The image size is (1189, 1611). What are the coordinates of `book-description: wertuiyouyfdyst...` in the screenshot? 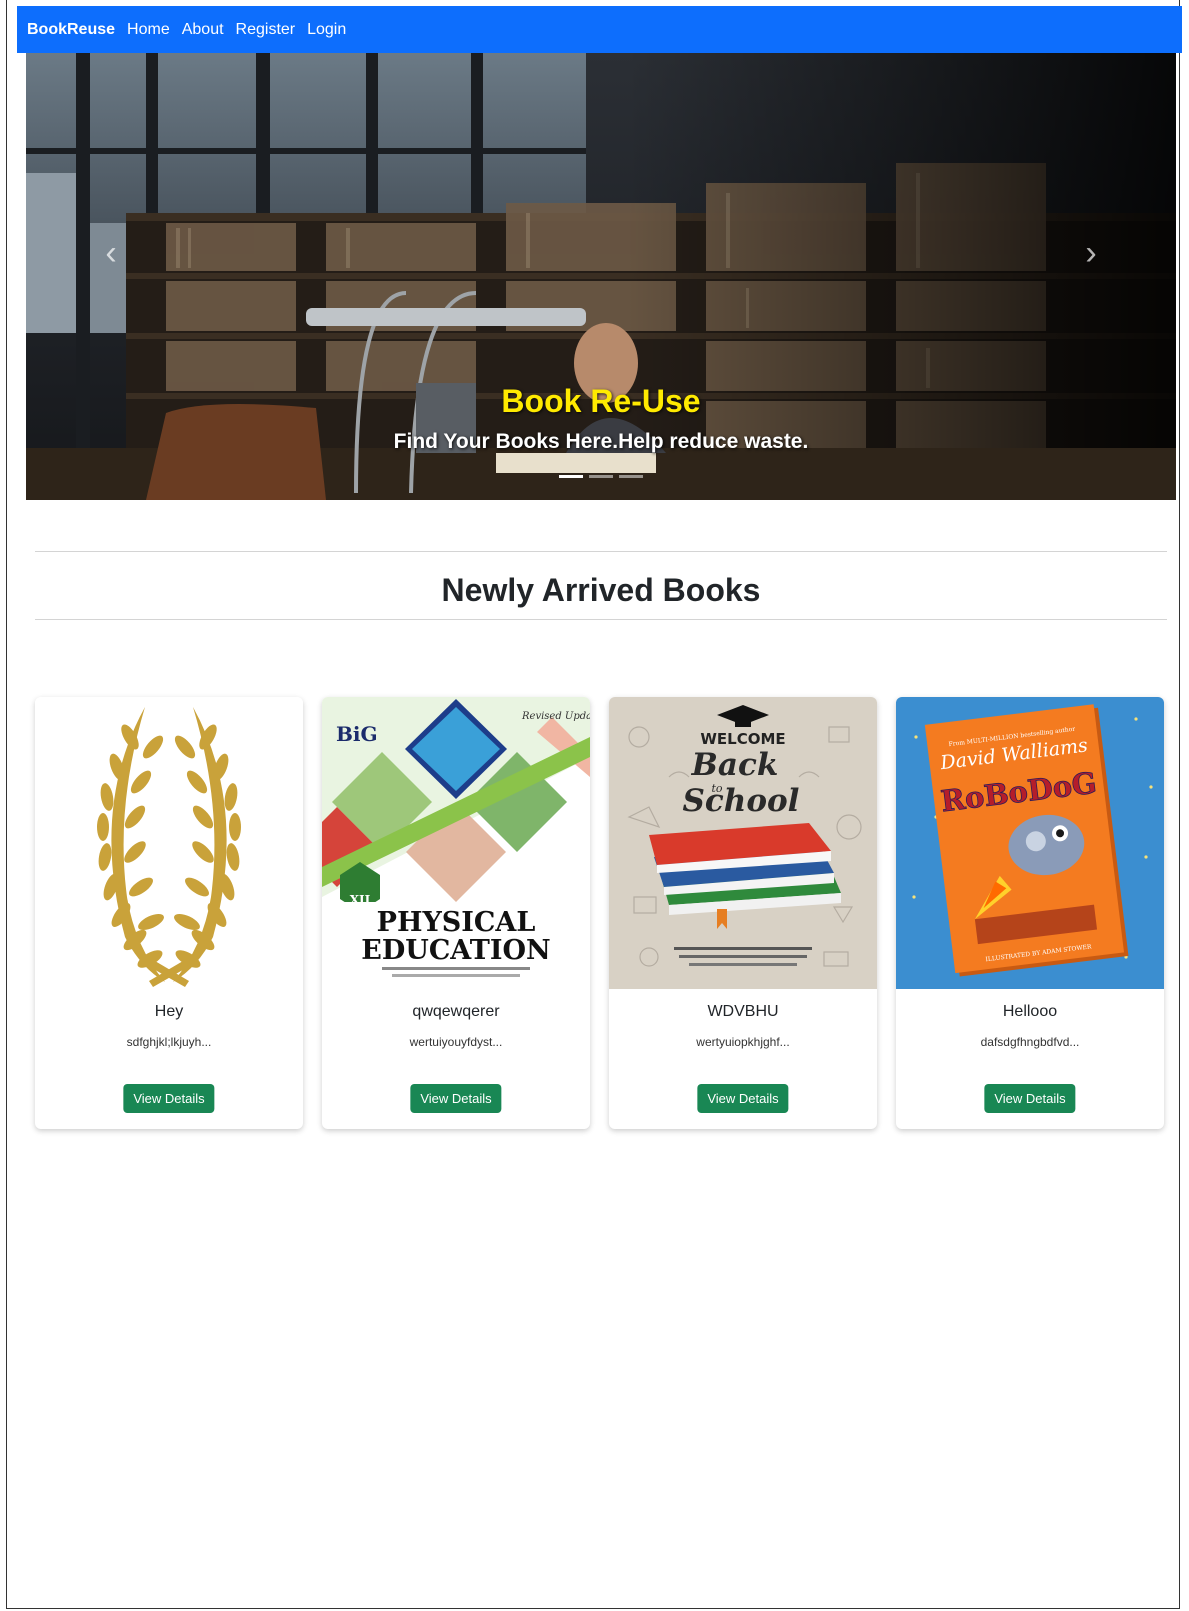 It's located at (456, 1042).